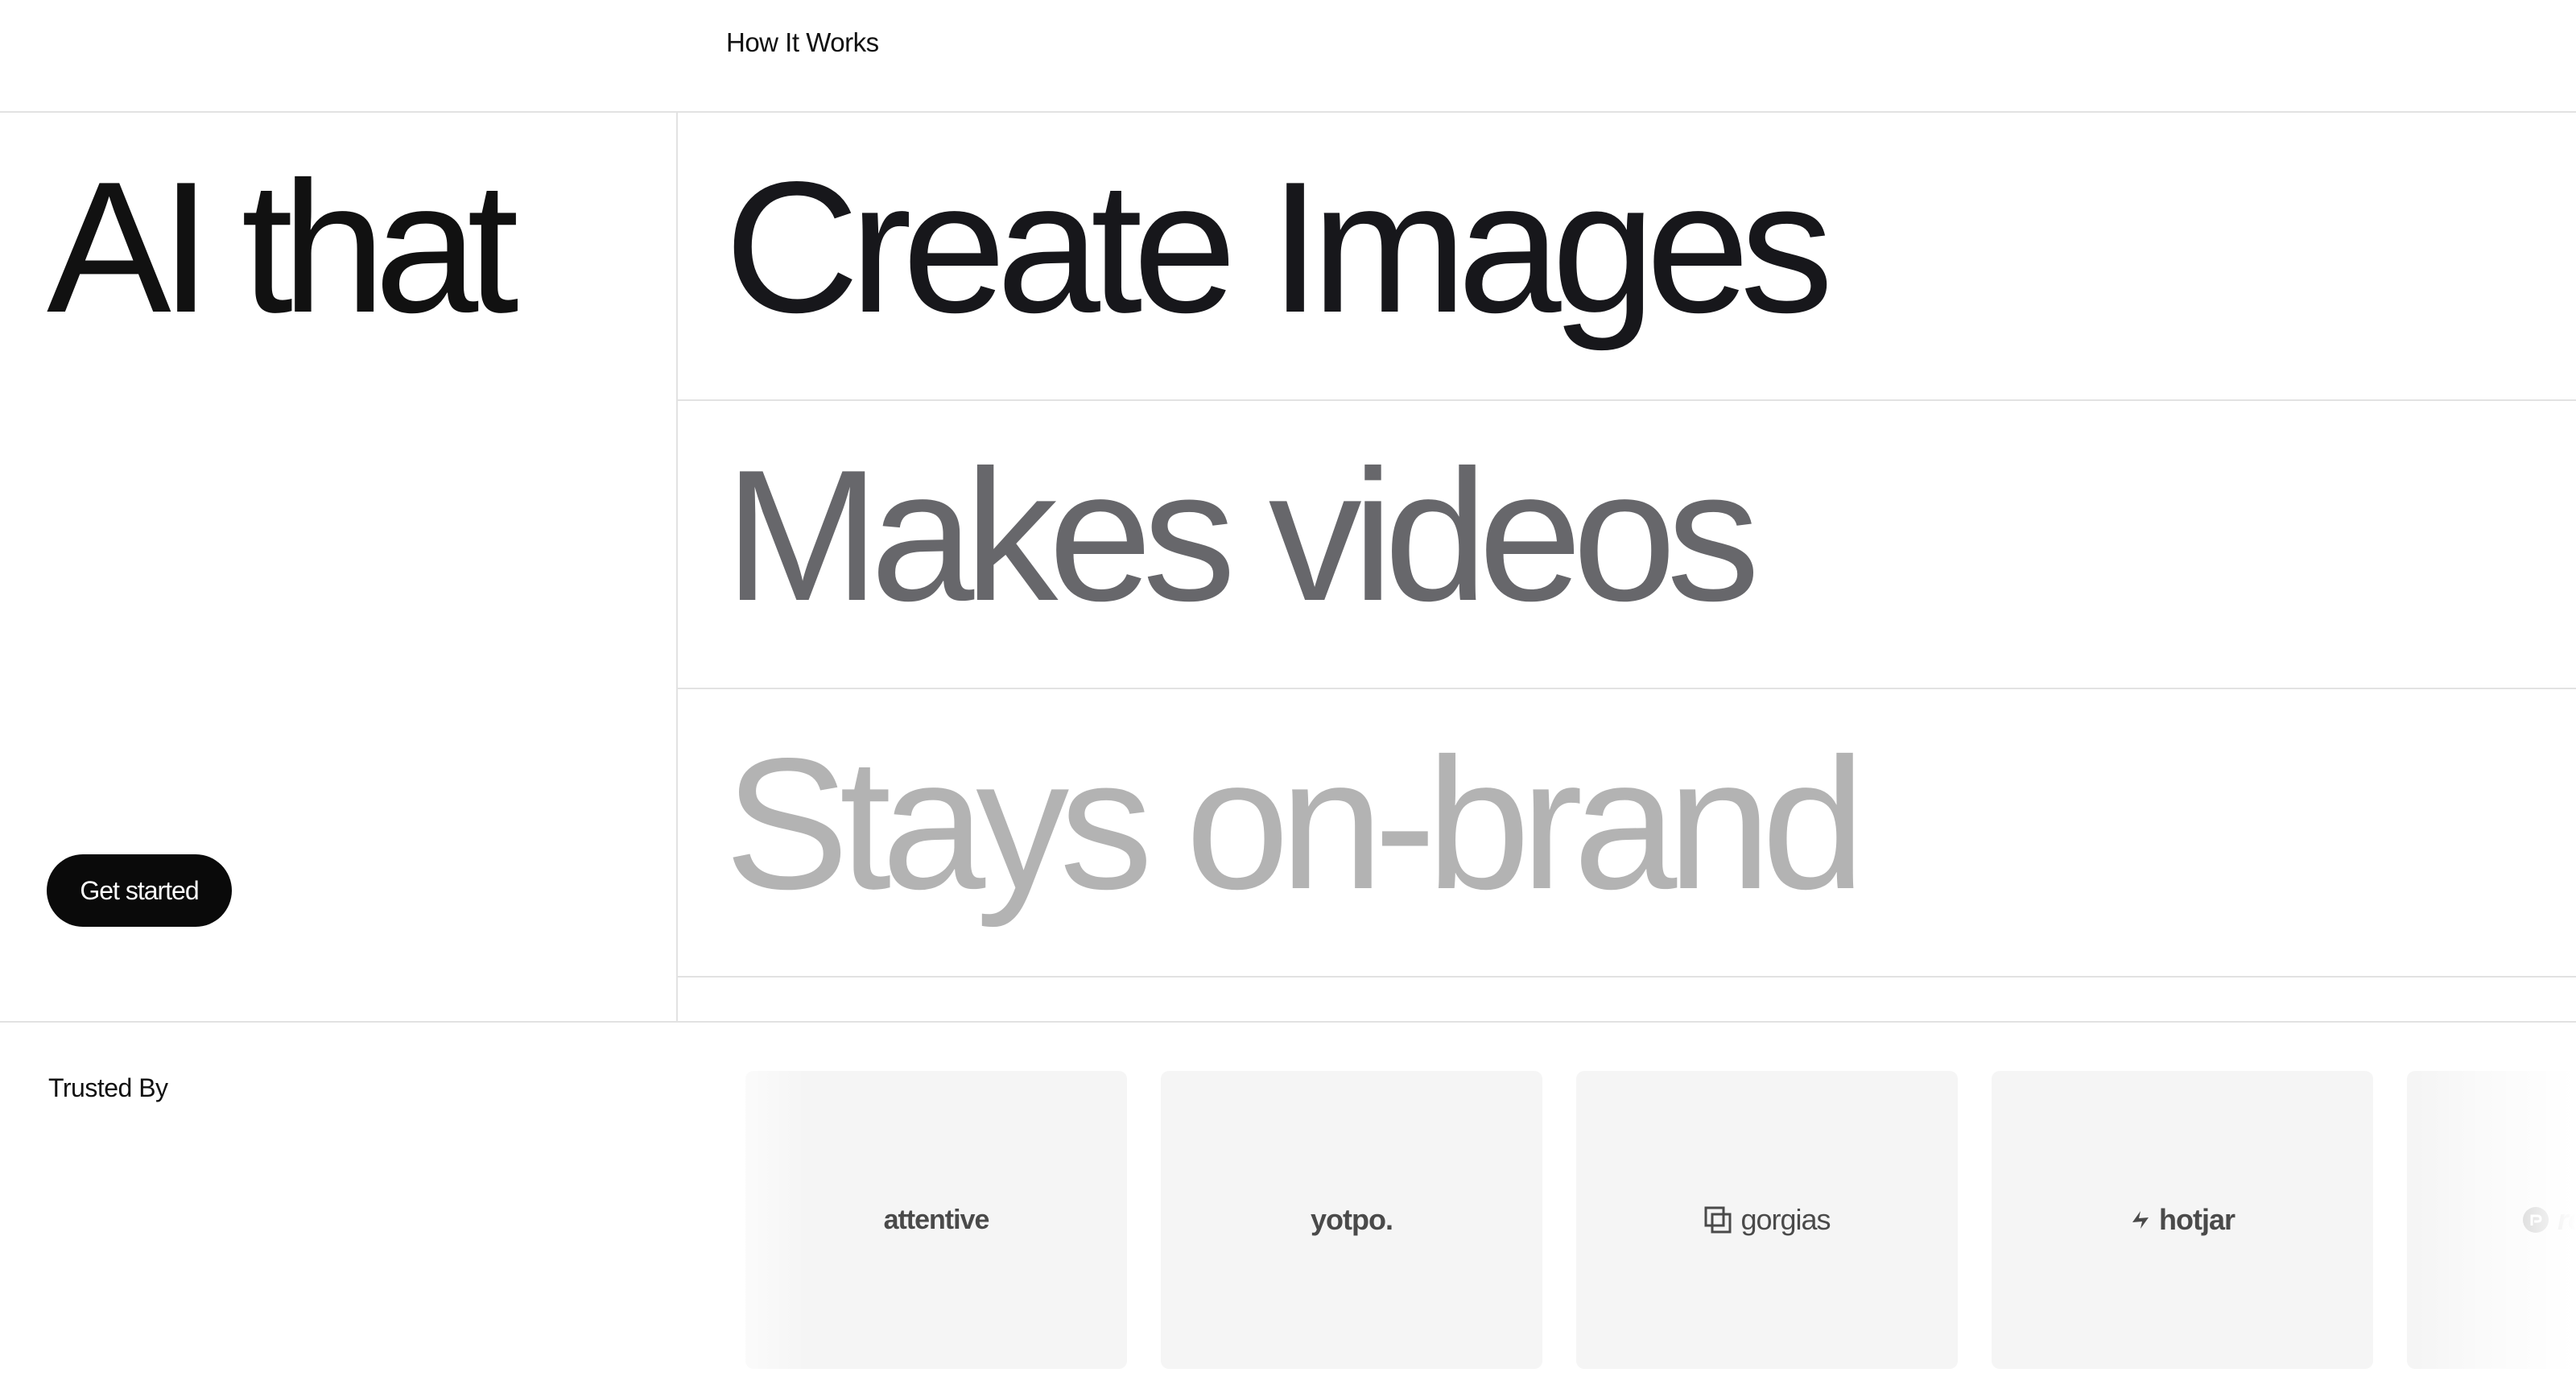 The height and width of the screenshot is (1393, 2576). I want to click on trusted-by-label: Trusted By, so click(108, 1087).